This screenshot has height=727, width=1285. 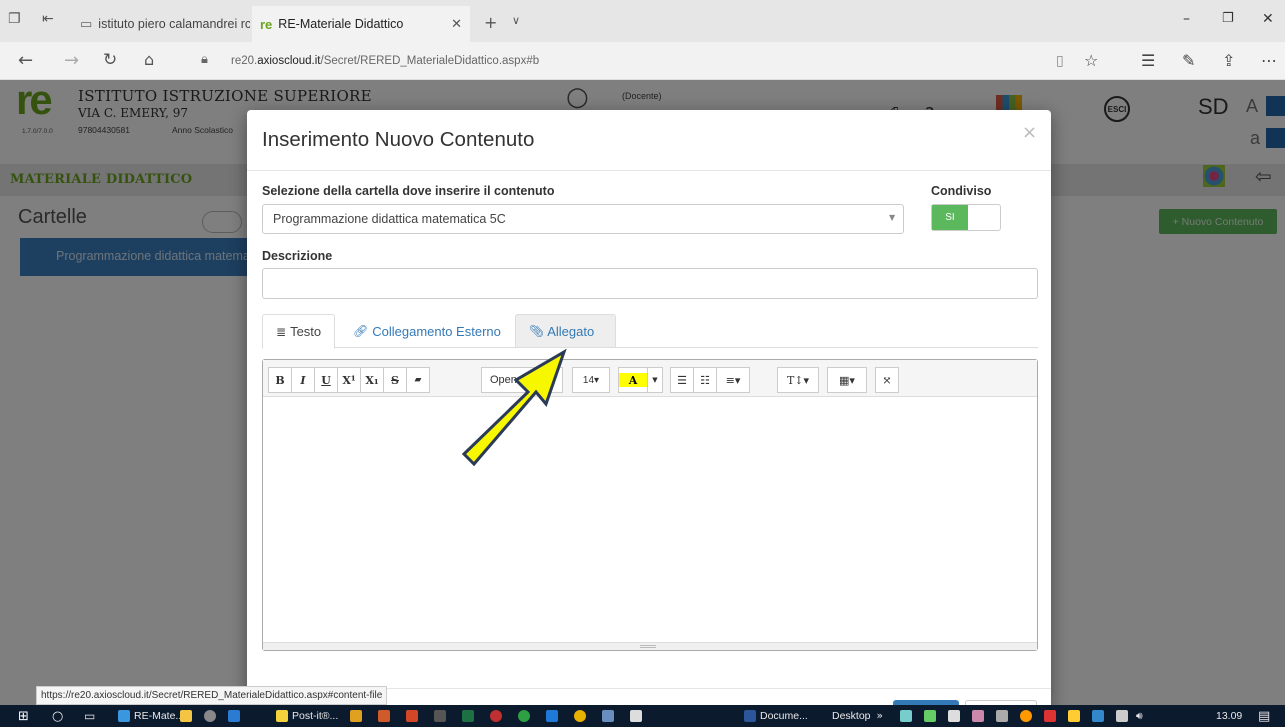 I want to click on browser-tab-2: re RE-Materiale Didattico ✕, so click(x=361, y=24).